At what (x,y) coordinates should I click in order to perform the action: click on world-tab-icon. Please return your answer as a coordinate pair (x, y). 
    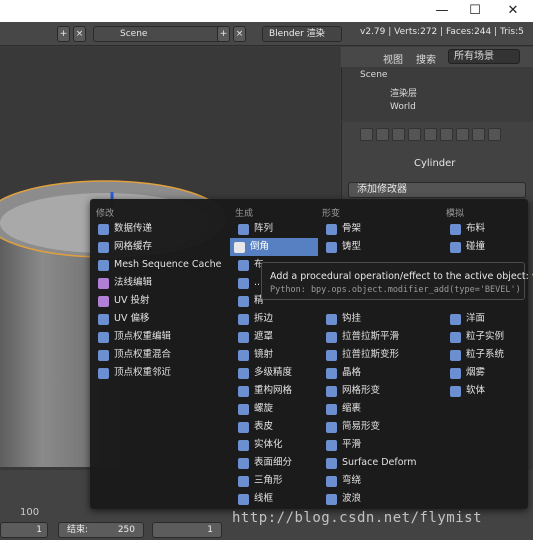
    Looking at the image, I should click on (414, 134).